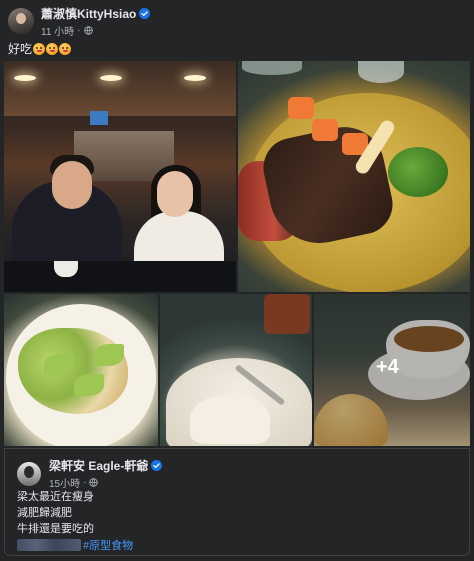 The height and width of the screenshot is (561, 474). I want to click on author-avatar, so click(21, 21).